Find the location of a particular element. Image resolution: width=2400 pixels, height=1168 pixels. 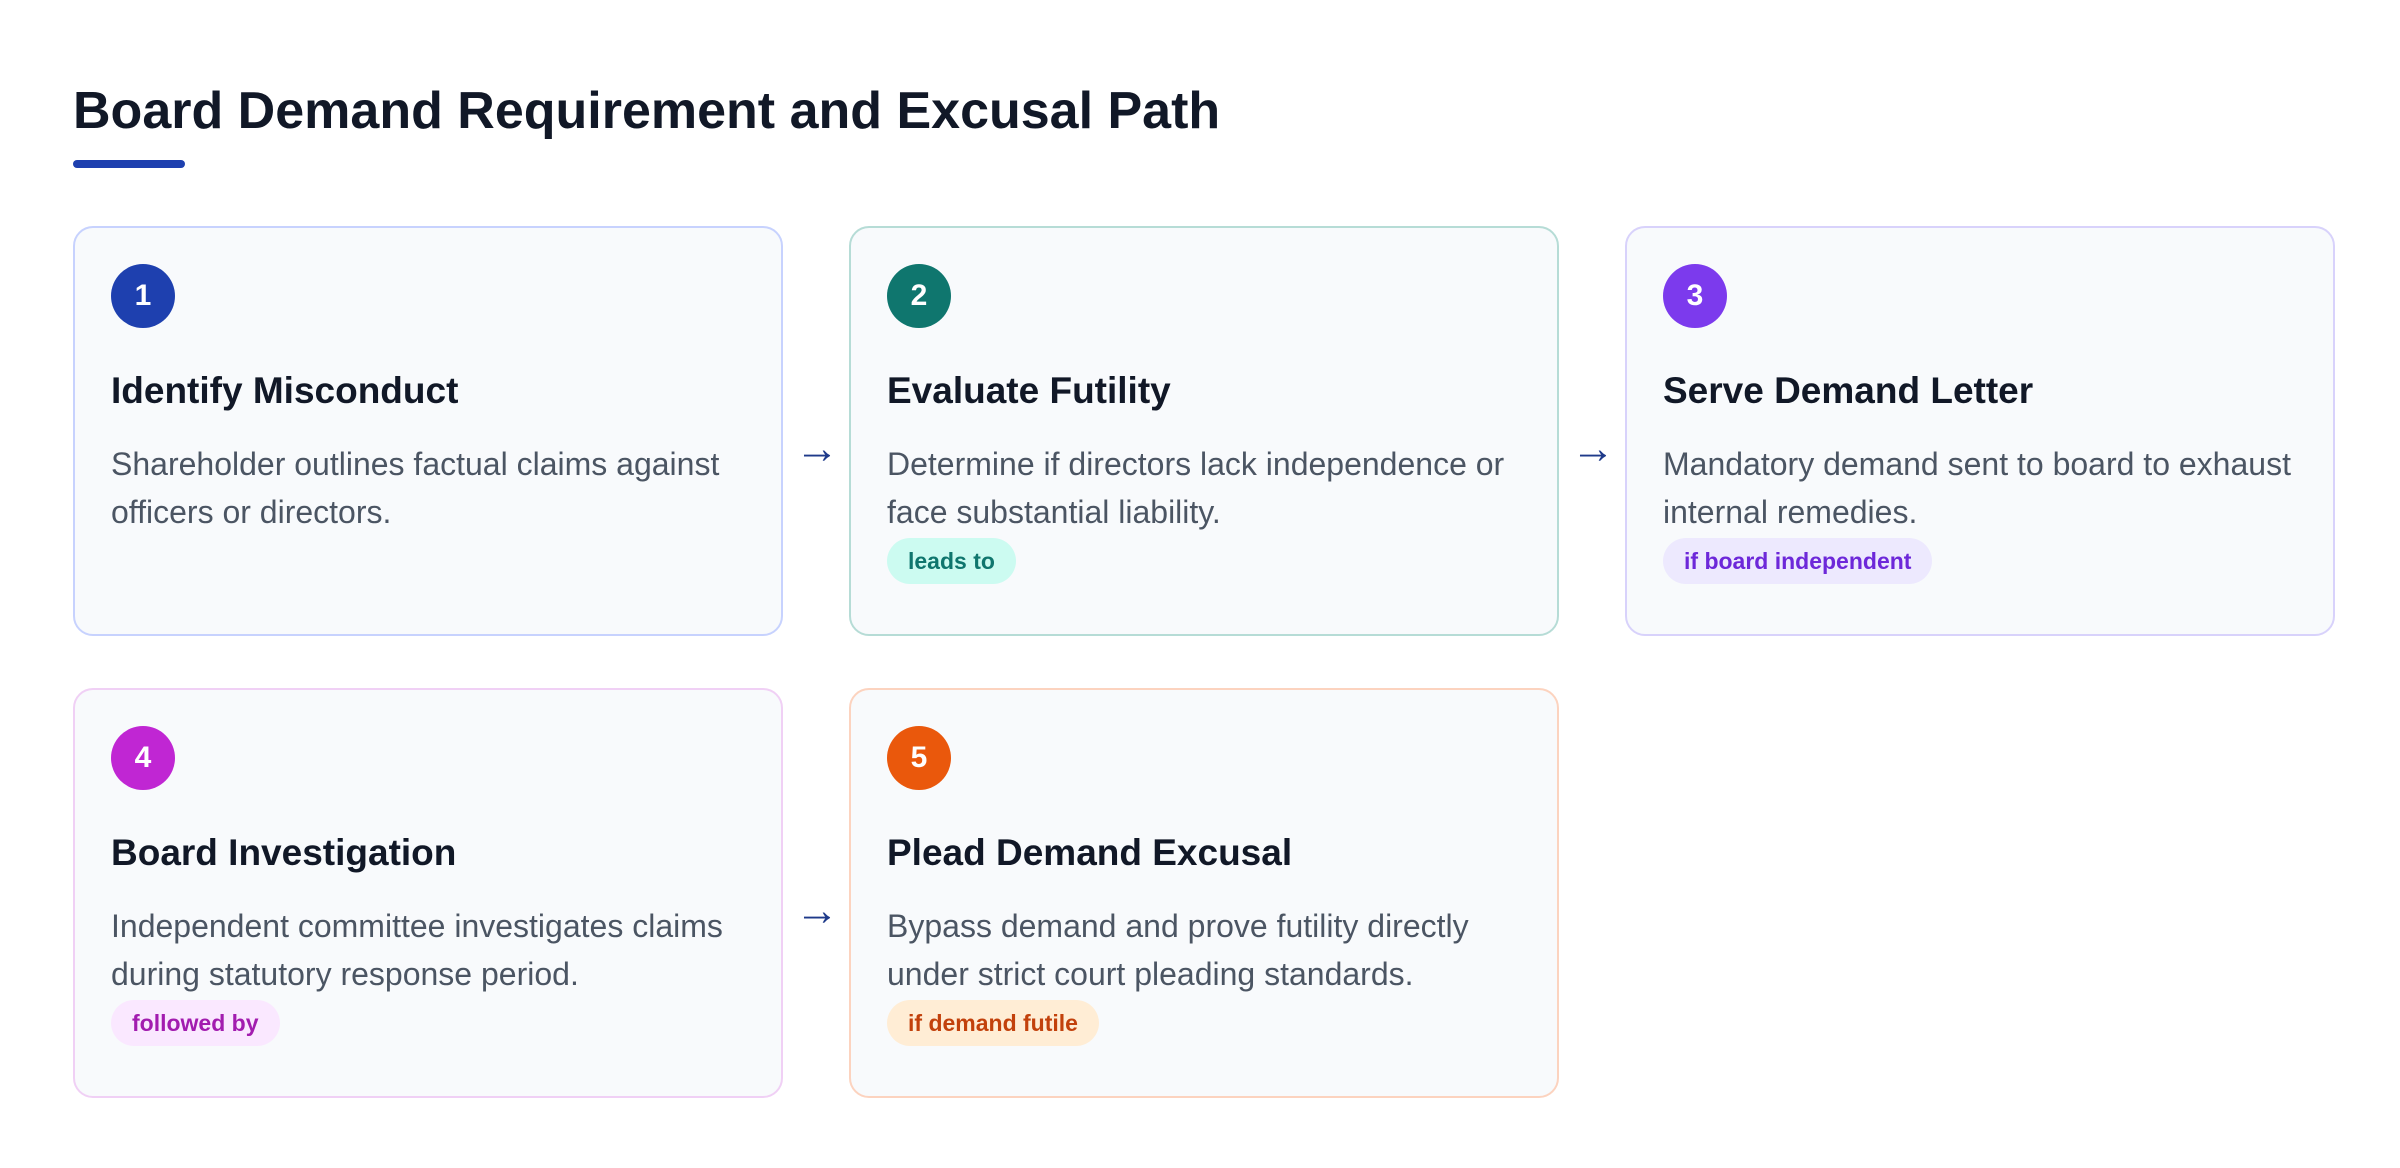

step-title: Plead Demand Excusal is located at coordinates (1090, 852).